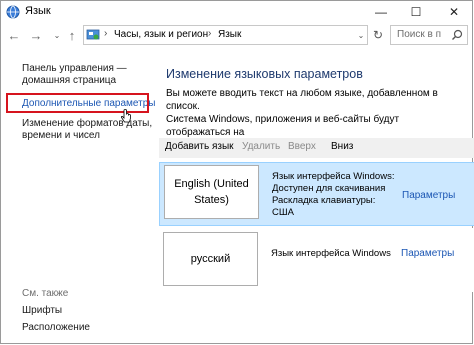  I want to click on address-bar: › Часы, язык и регион › Язык, so click(225, 35).